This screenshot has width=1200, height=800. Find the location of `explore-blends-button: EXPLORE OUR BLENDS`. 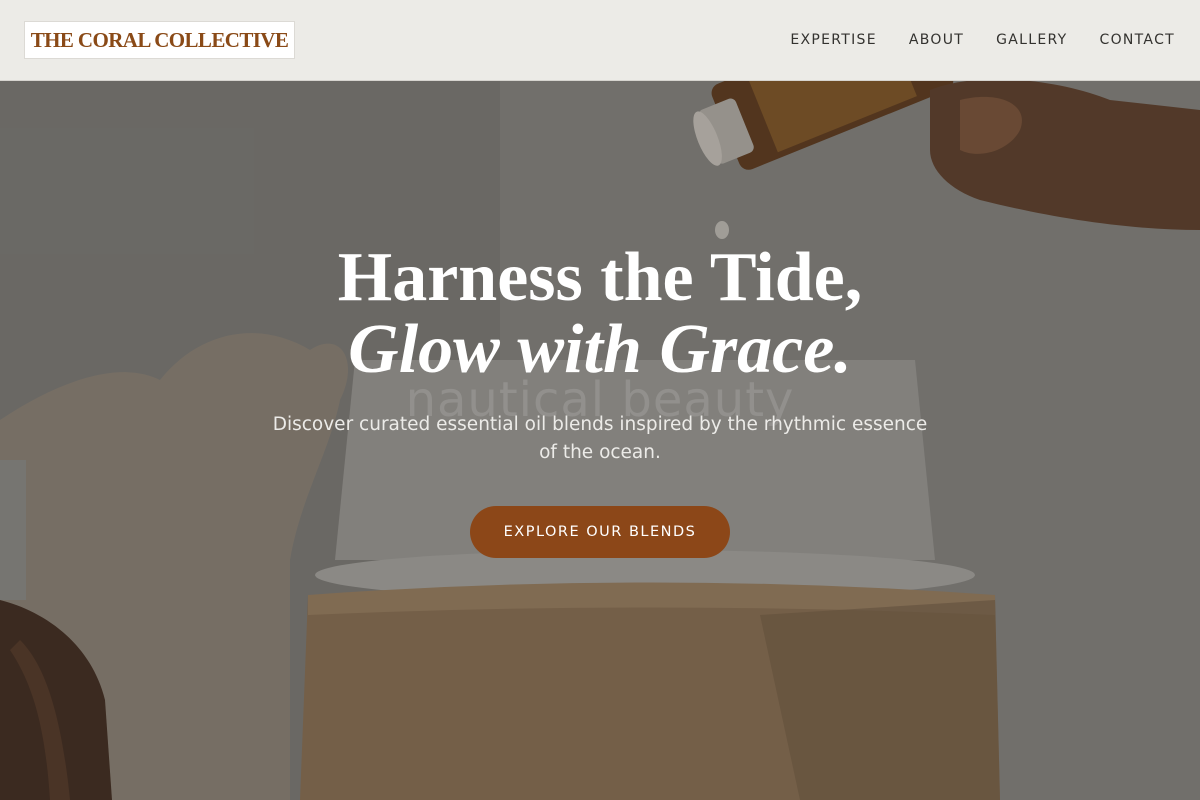

explore-blends-button: EXPLORE OUR BLENDS is located at coordinates (600, 532).